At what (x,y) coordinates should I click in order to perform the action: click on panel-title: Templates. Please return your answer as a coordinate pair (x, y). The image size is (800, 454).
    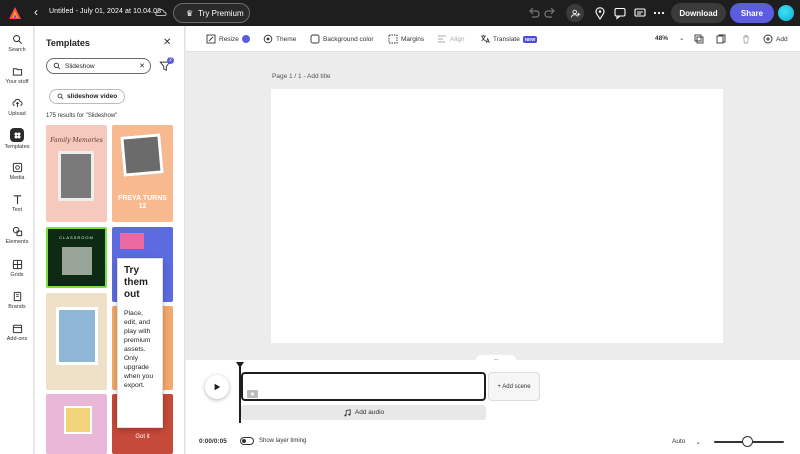
    Looking at the image, I should click on (68, 43).